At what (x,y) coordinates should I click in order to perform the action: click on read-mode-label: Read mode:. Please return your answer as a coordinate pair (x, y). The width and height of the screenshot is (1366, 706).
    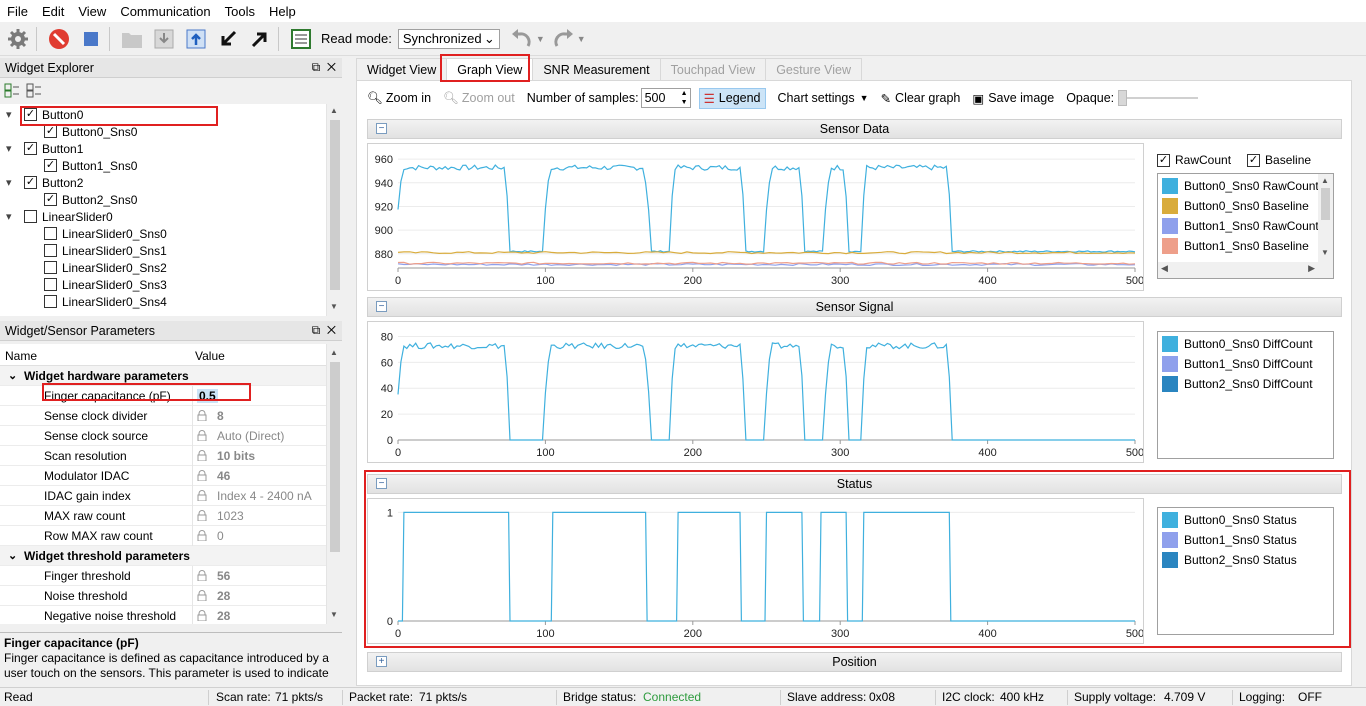
    Looking at the image, I should click on (356, 38).